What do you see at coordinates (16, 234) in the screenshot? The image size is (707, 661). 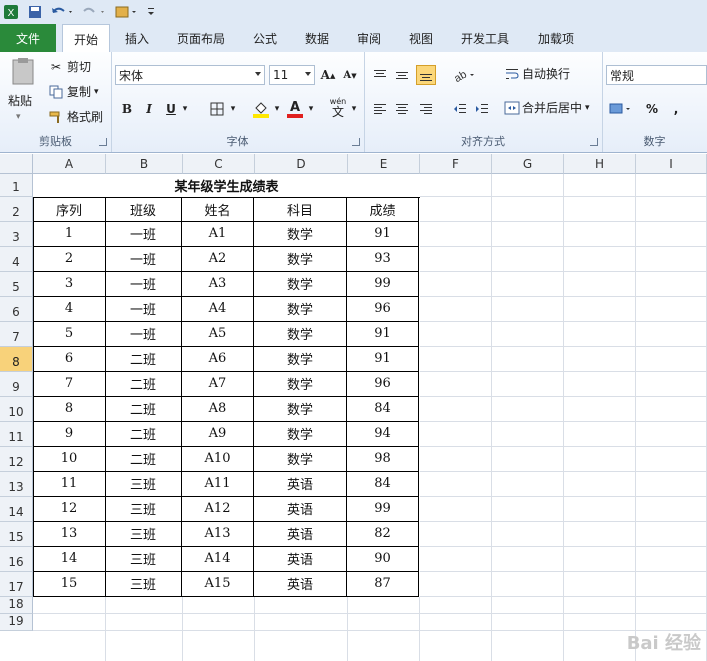 I see `row-header: 3` at bounding box center [16, 234].